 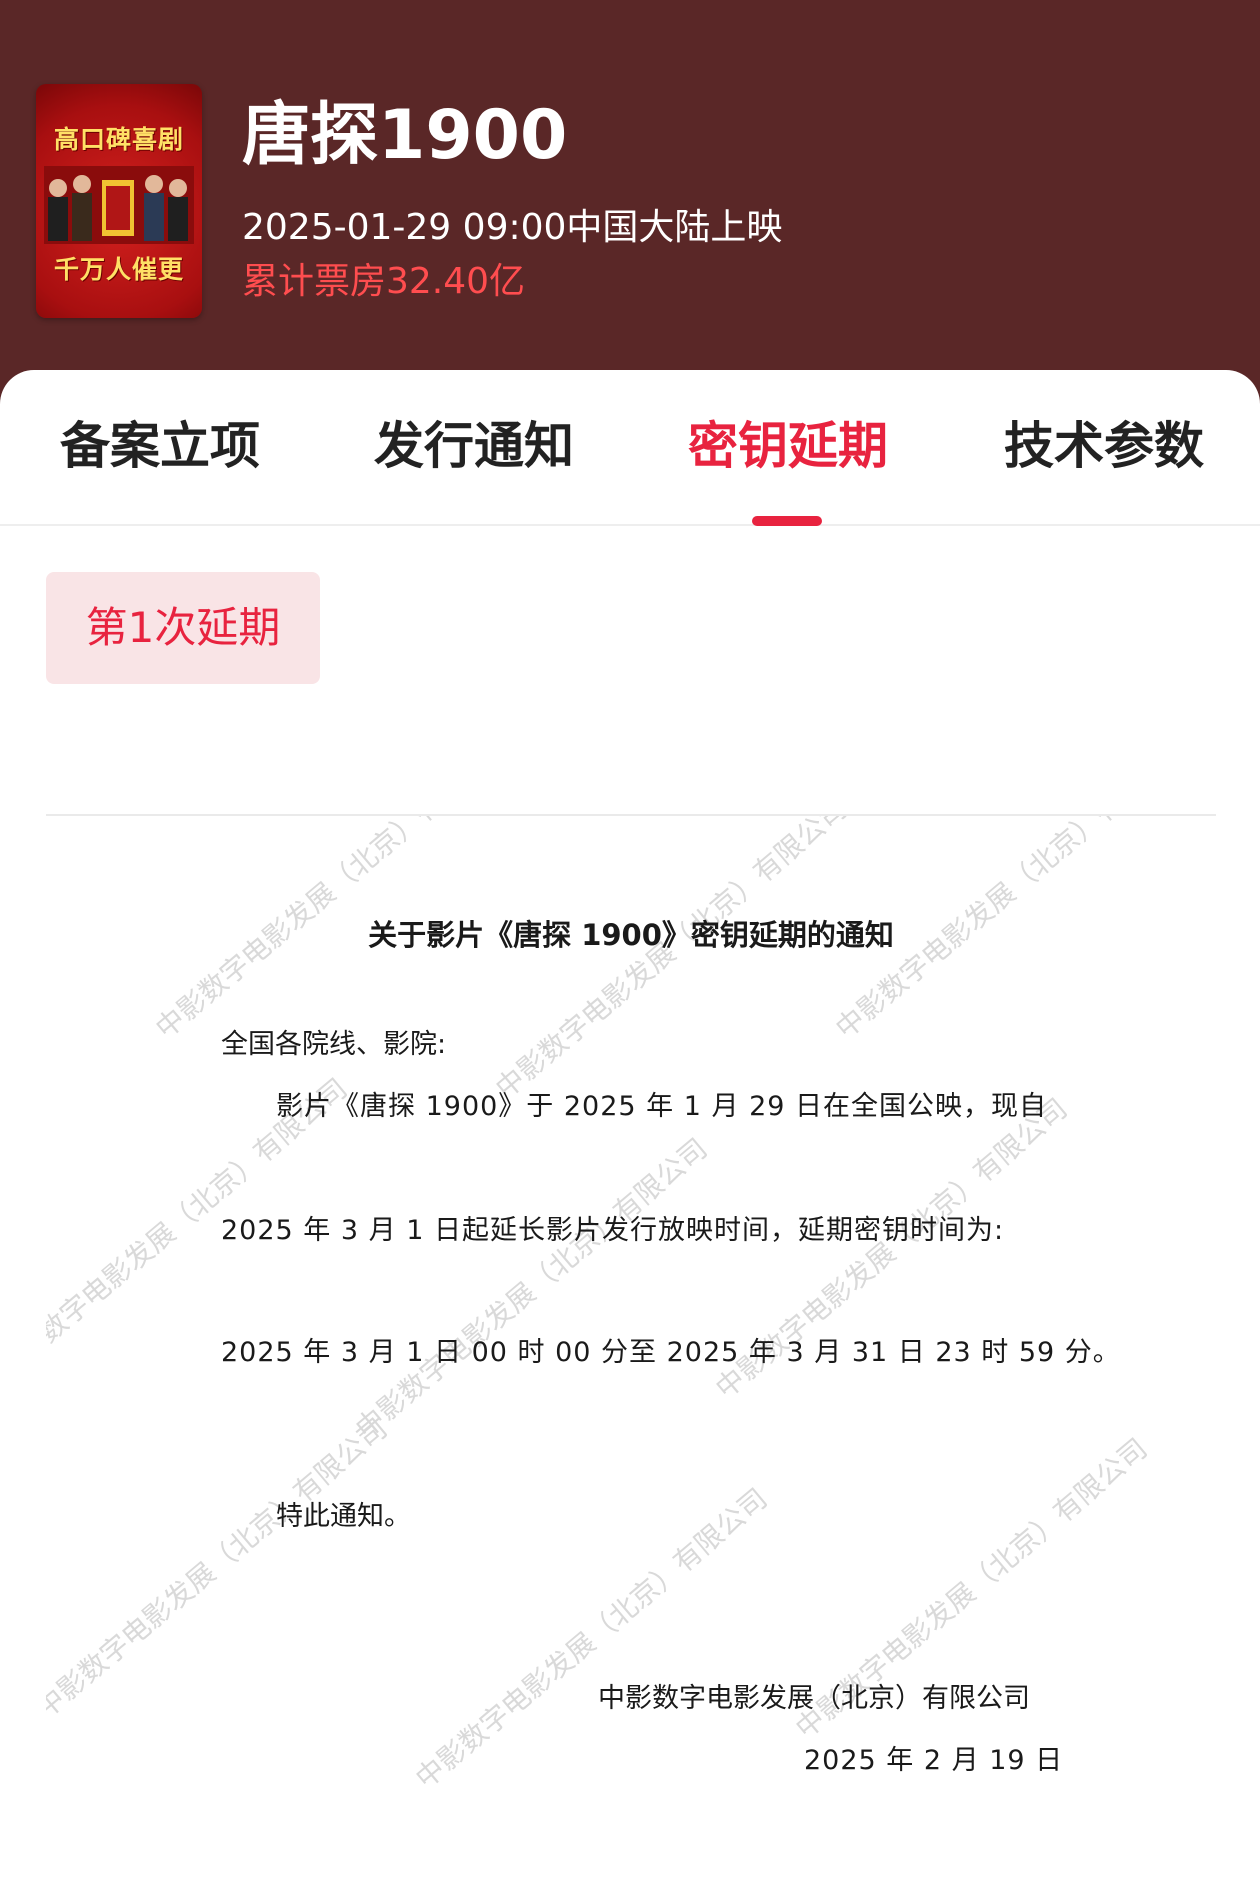 What do you see at coordinates (160, 446) in the screenshot?
I see `tab-filing: 备案立项` at bounding box center [160, 446].